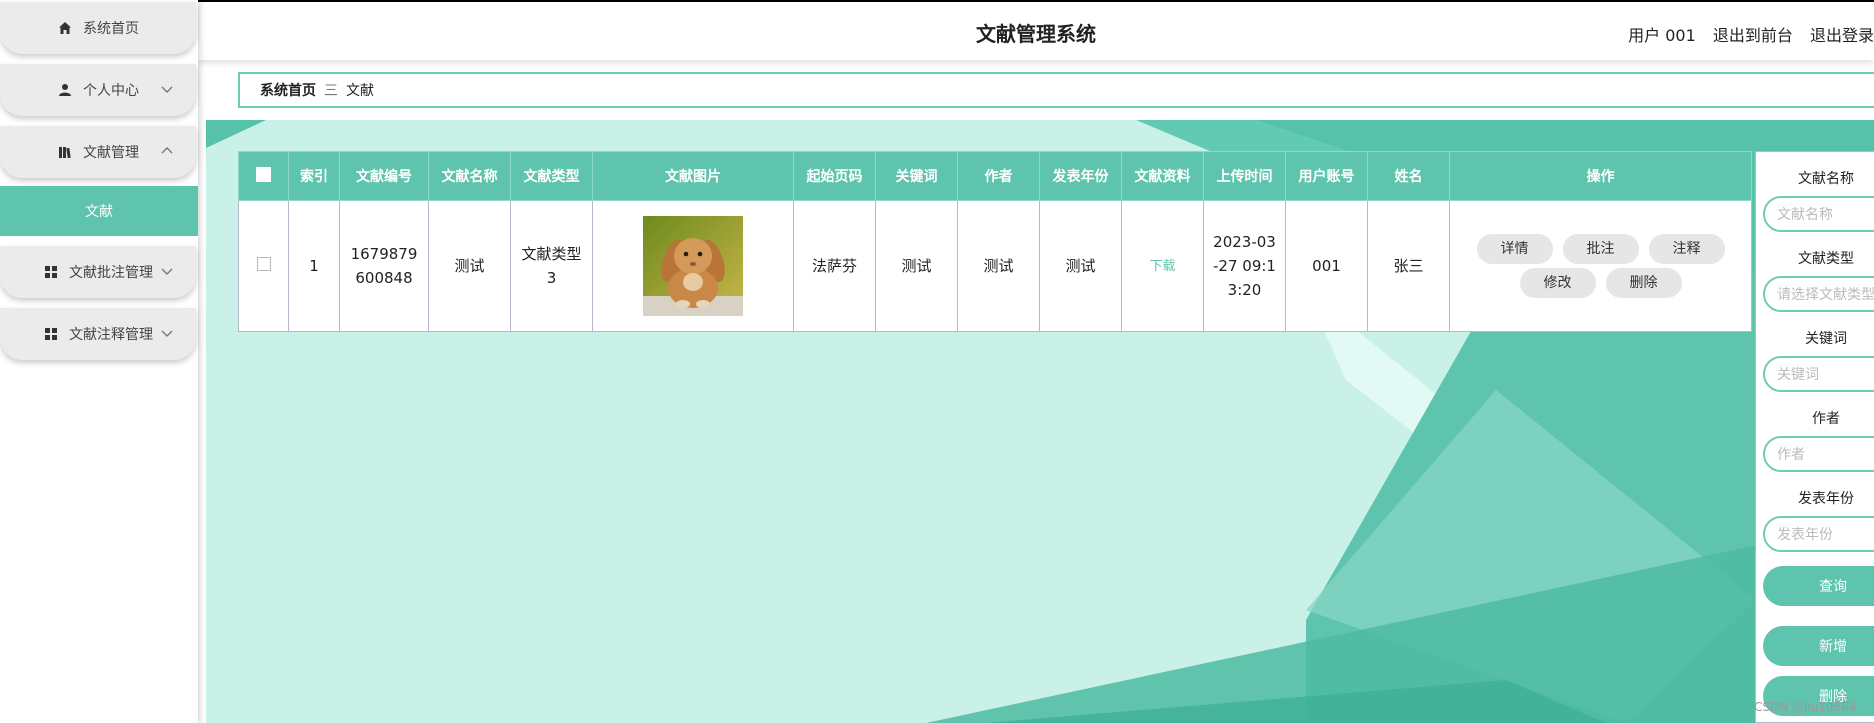 The image size is (1874, 723). I want to click on column-header: 操作, so click(1600, 176).